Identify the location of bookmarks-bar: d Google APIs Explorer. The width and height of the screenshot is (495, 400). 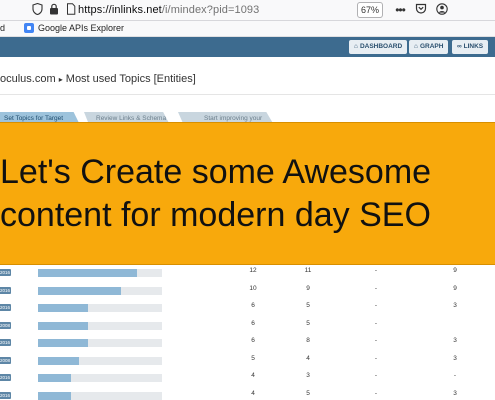
(247, 29).